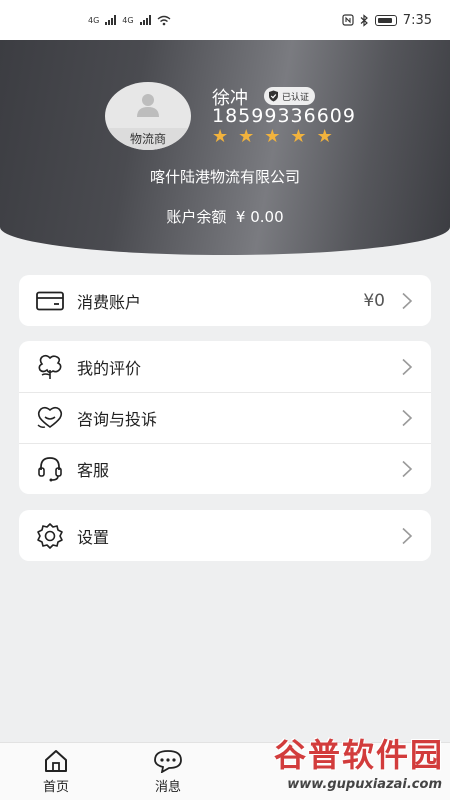 This screenshot has width=450, height=800. Describe the element at coordinates (364, 784) in the screenshot. I see `watermark-url: www.gupuxiazai.com` at that location.